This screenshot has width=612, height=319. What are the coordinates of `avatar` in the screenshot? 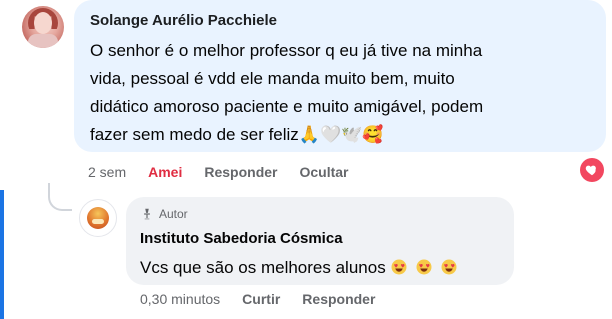 It's located at (43, 27).